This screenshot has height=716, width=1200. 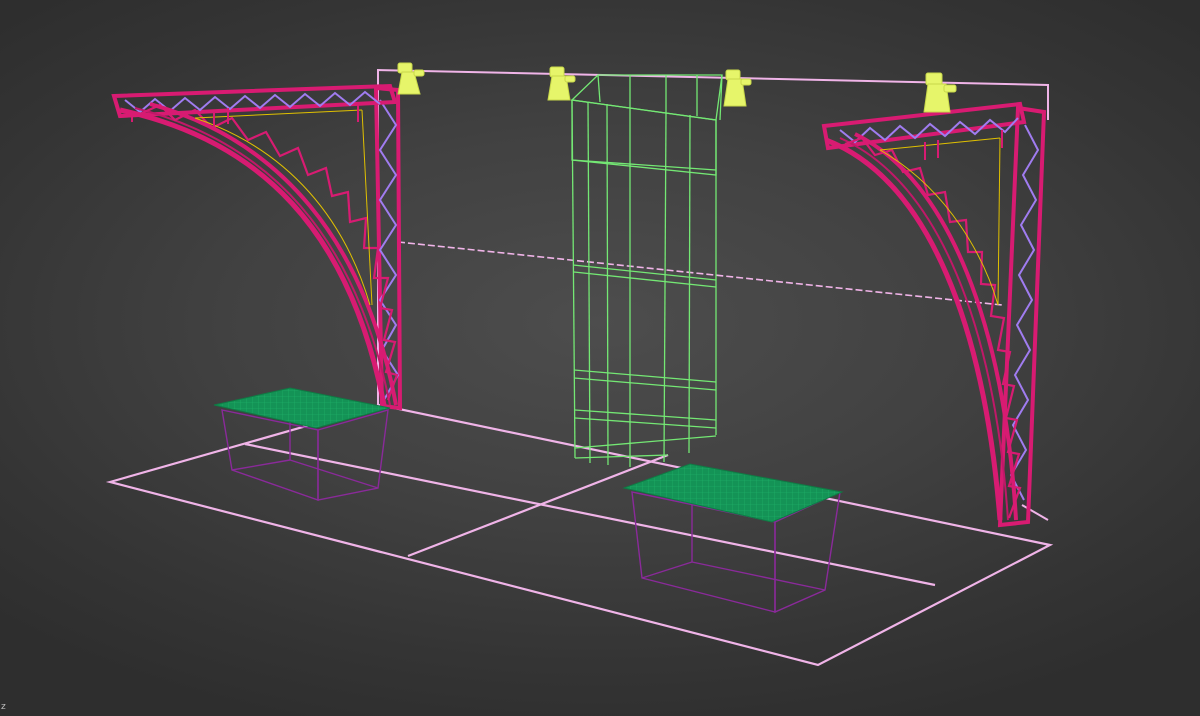 I want to click on left-curved-truss, so click(x=257, y=247).